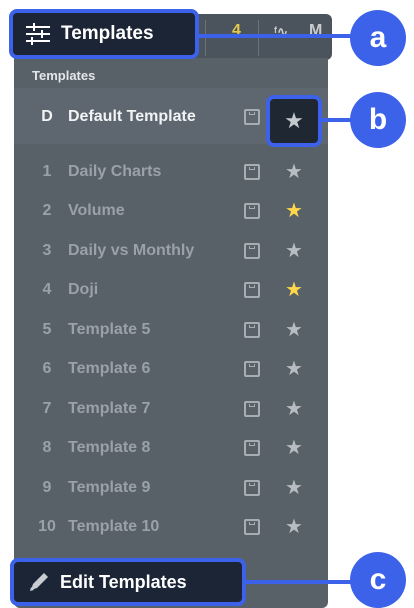 The width and height of the screenshot is (414, 608). What do you see at coordinates (171, 487) in the screenshot?
I see `template-row: 9 Template 9 ★` at bounding box center [171, 487].